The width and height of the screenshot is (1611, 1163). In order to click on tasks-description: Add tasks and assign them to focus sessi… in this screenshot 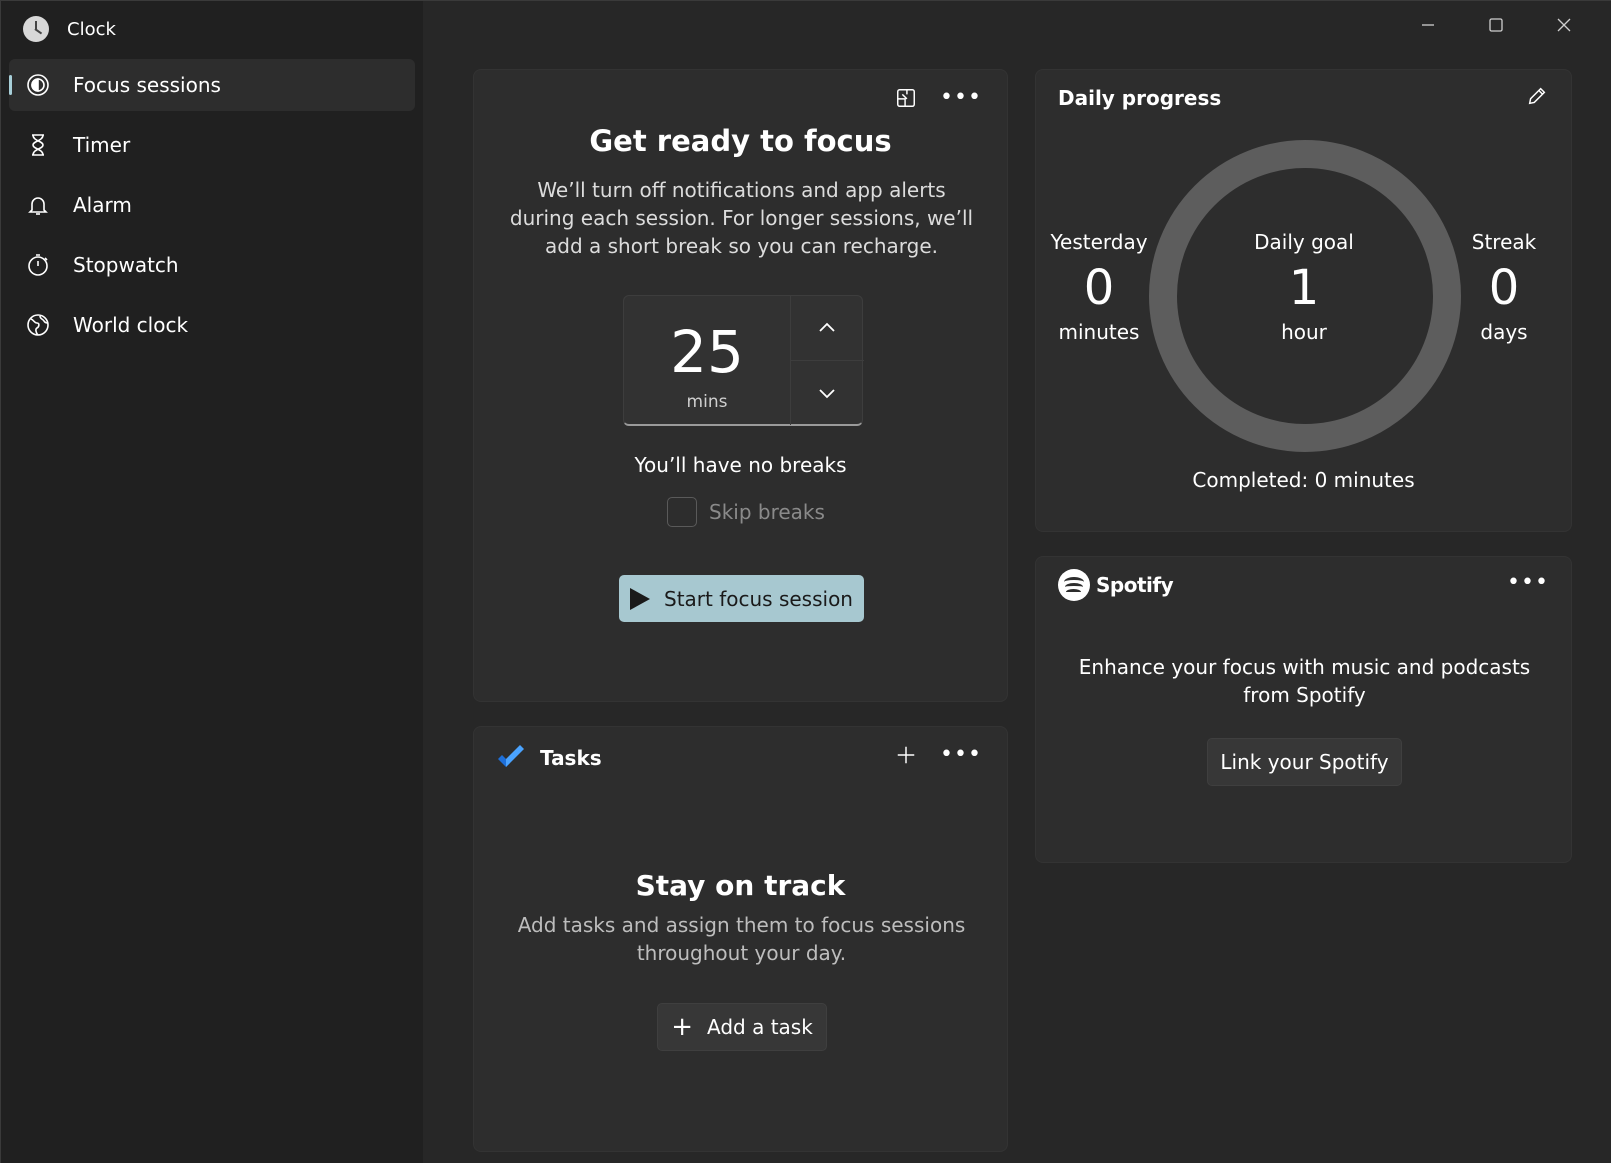, I will do `click(741, 939)`.